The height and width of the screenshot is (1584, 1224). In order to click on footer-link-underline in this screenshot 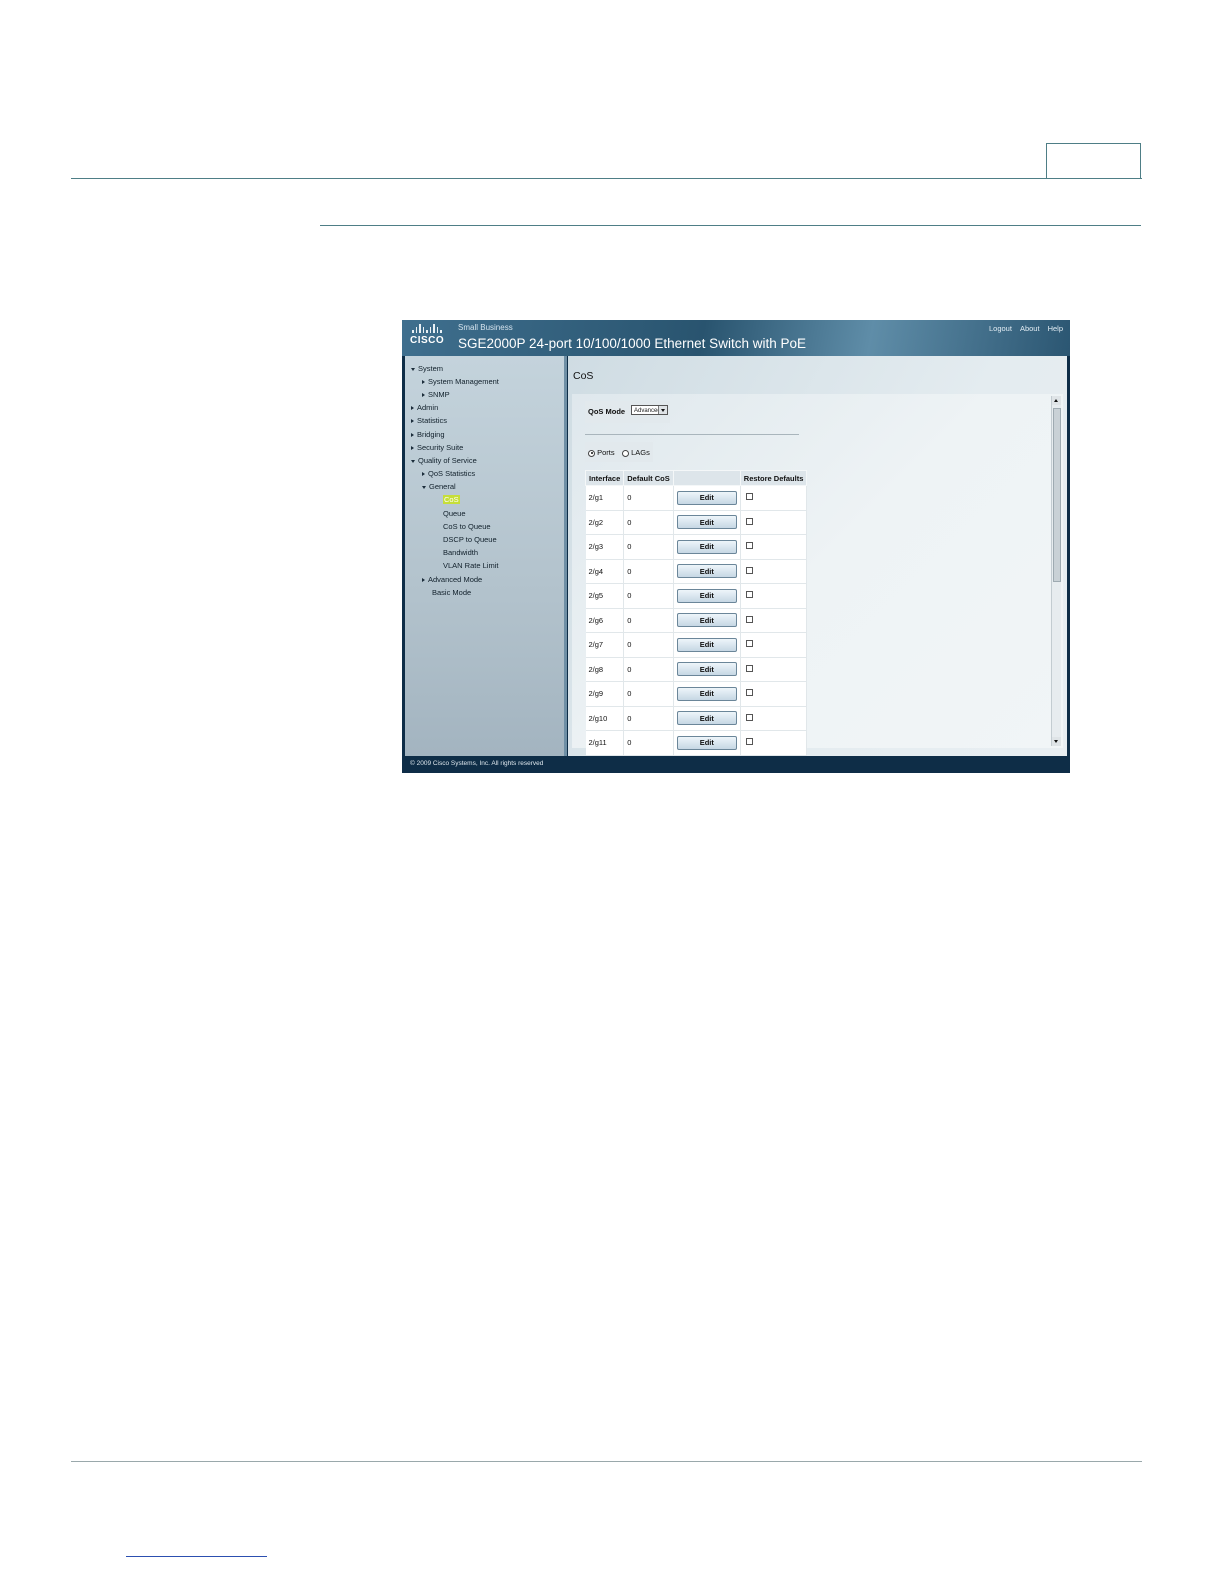, I will do `click(196, 1556)`.